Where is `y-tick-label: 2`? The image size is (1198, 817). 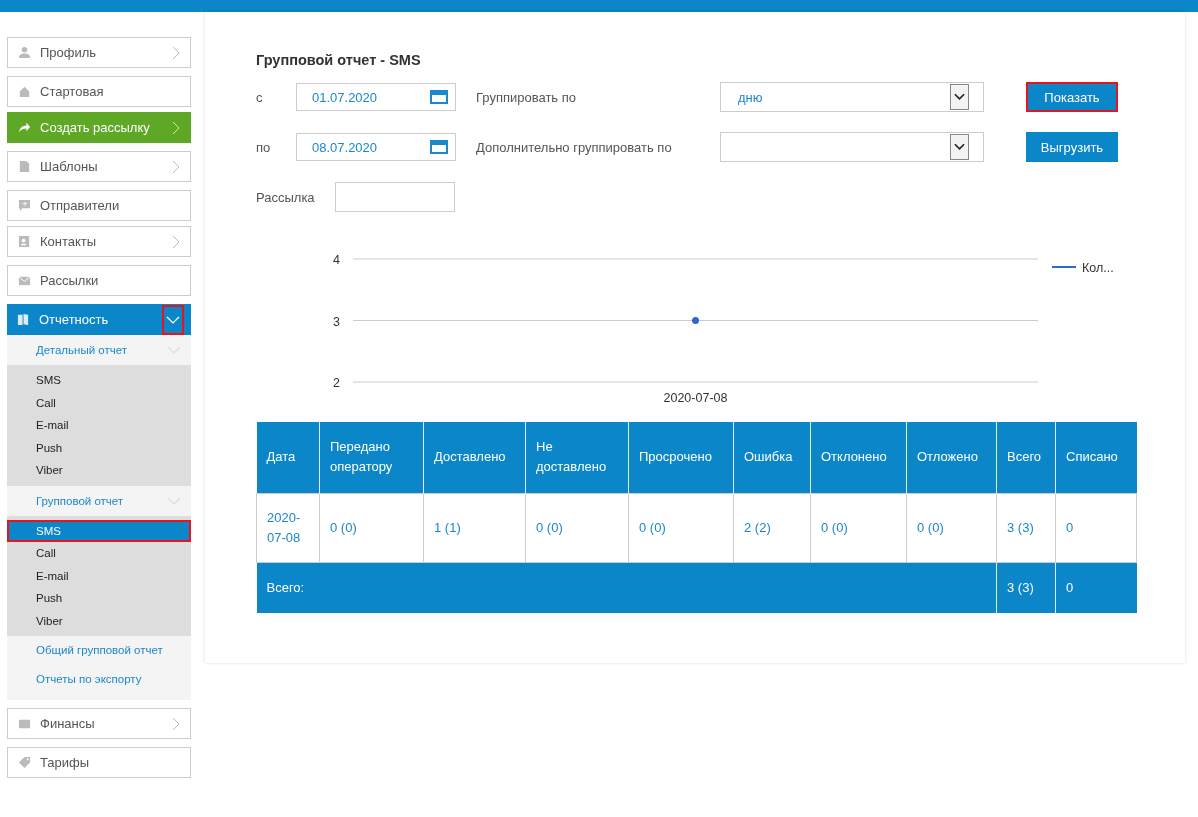
y-tick-label: 2 is located at coordinates (336, 383).